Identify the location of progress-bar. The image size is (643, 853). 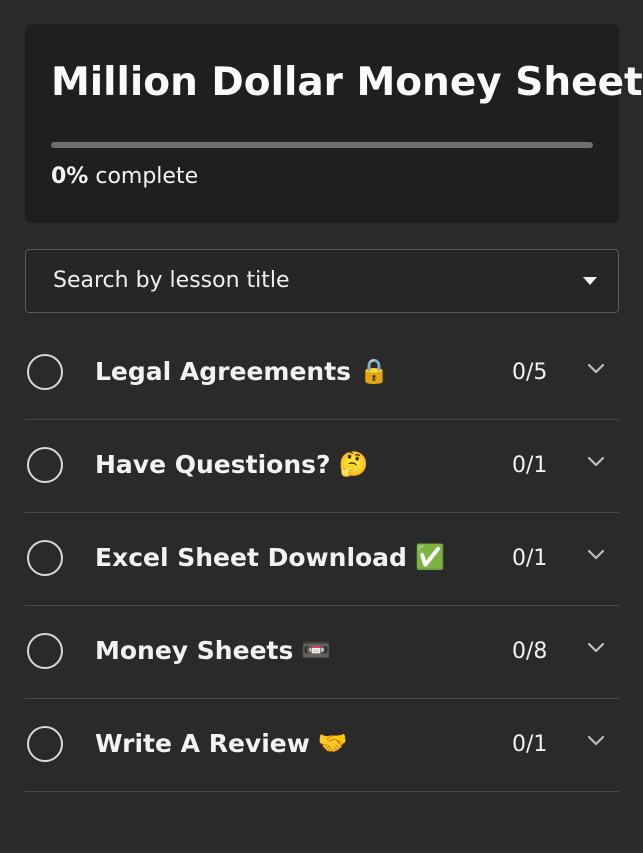
(322, 145).